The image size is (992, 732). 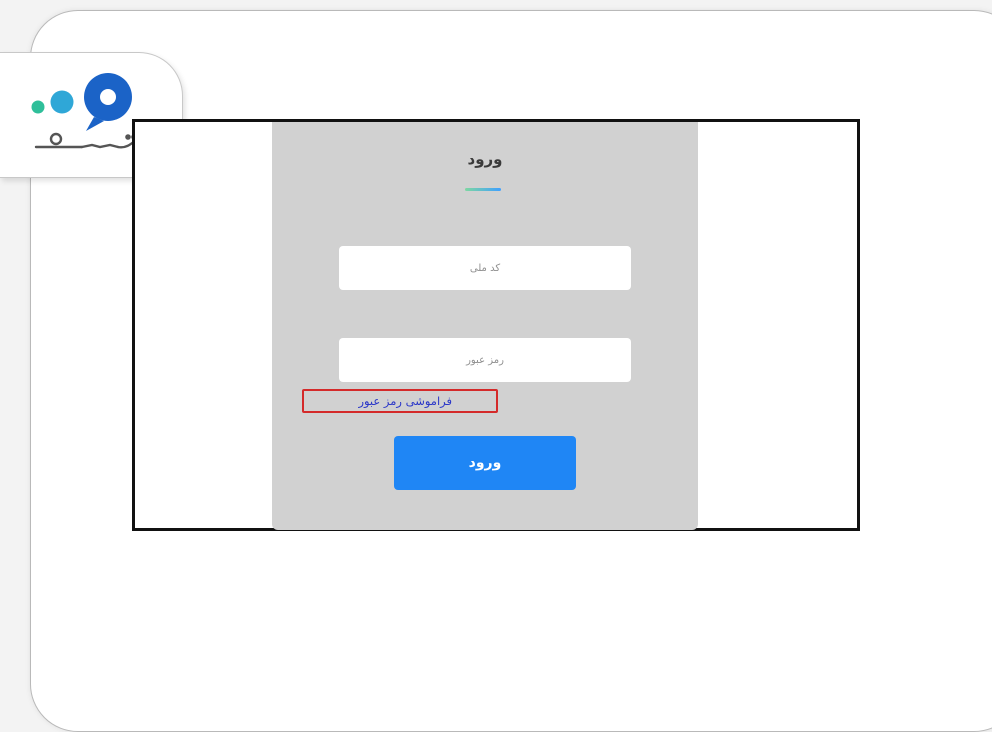 I want to click on login-button: ورود, so click(x=485, y=463).